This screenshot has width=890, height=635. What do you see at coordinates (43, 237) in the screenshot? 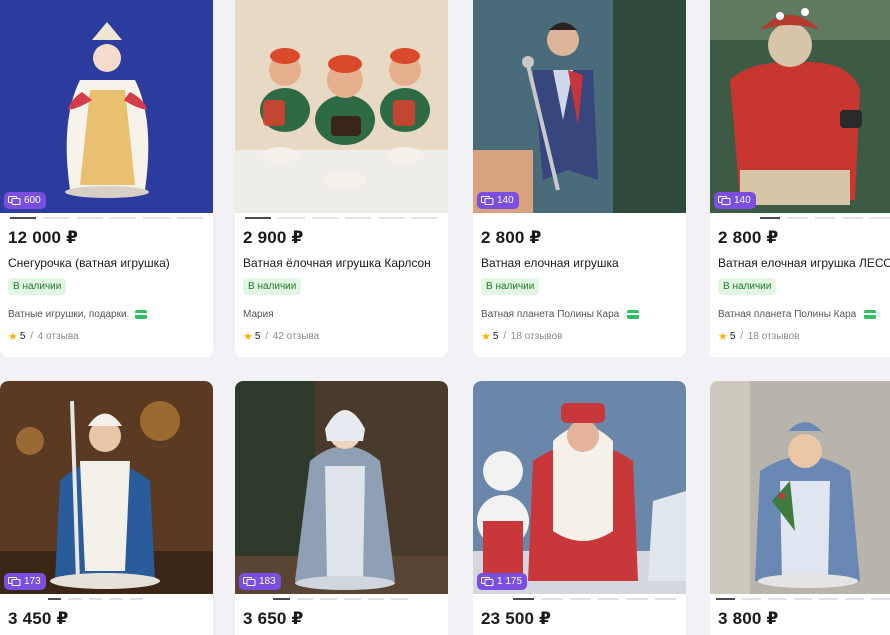
I see `product-price: 12 000 ₽` at bounding box center [43, 237].